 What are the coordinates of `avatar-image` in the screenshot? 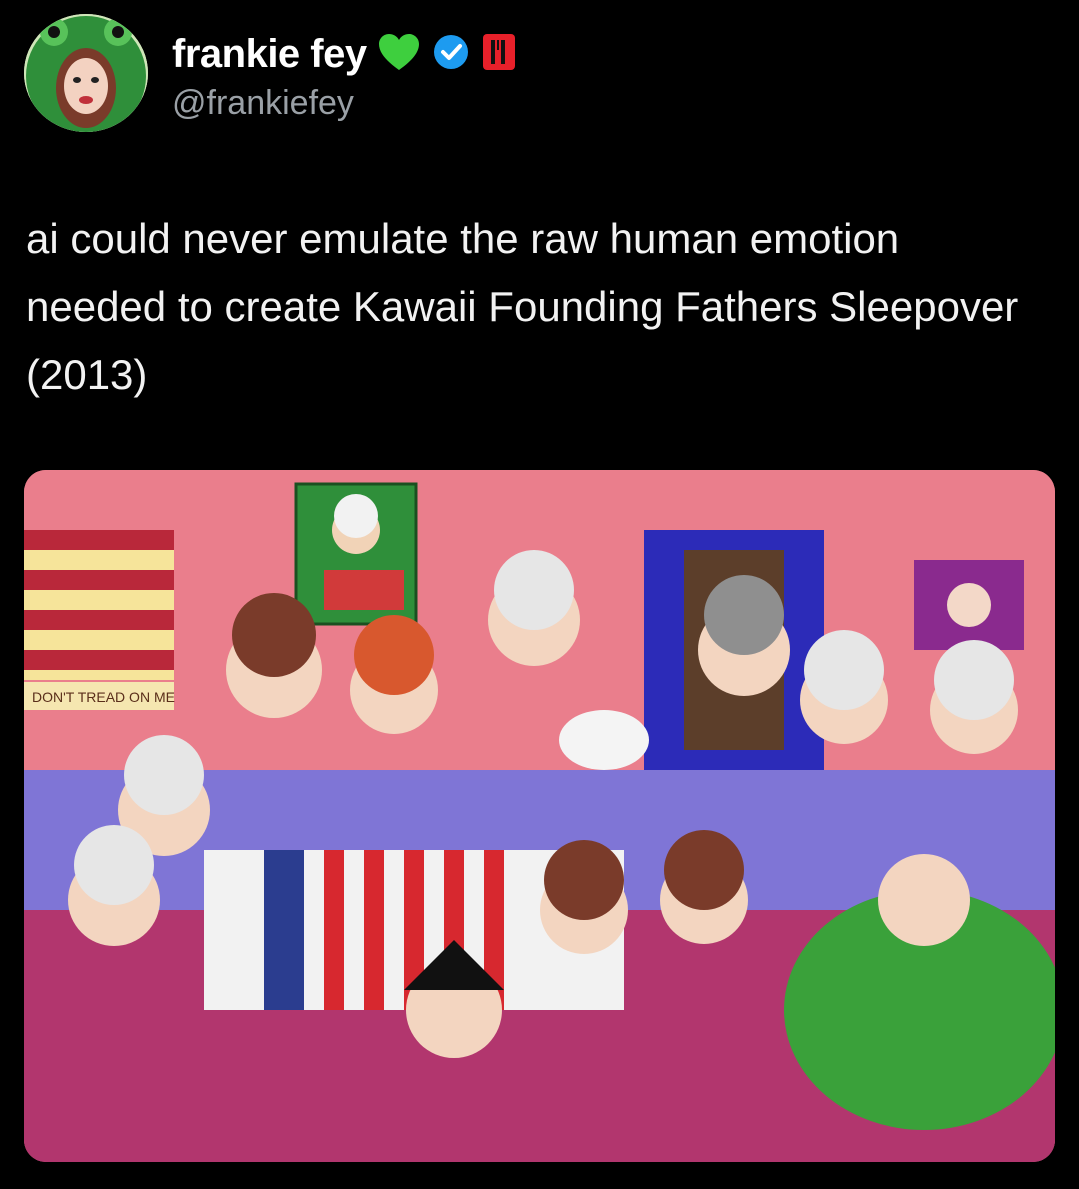 It's located at (86, 73).